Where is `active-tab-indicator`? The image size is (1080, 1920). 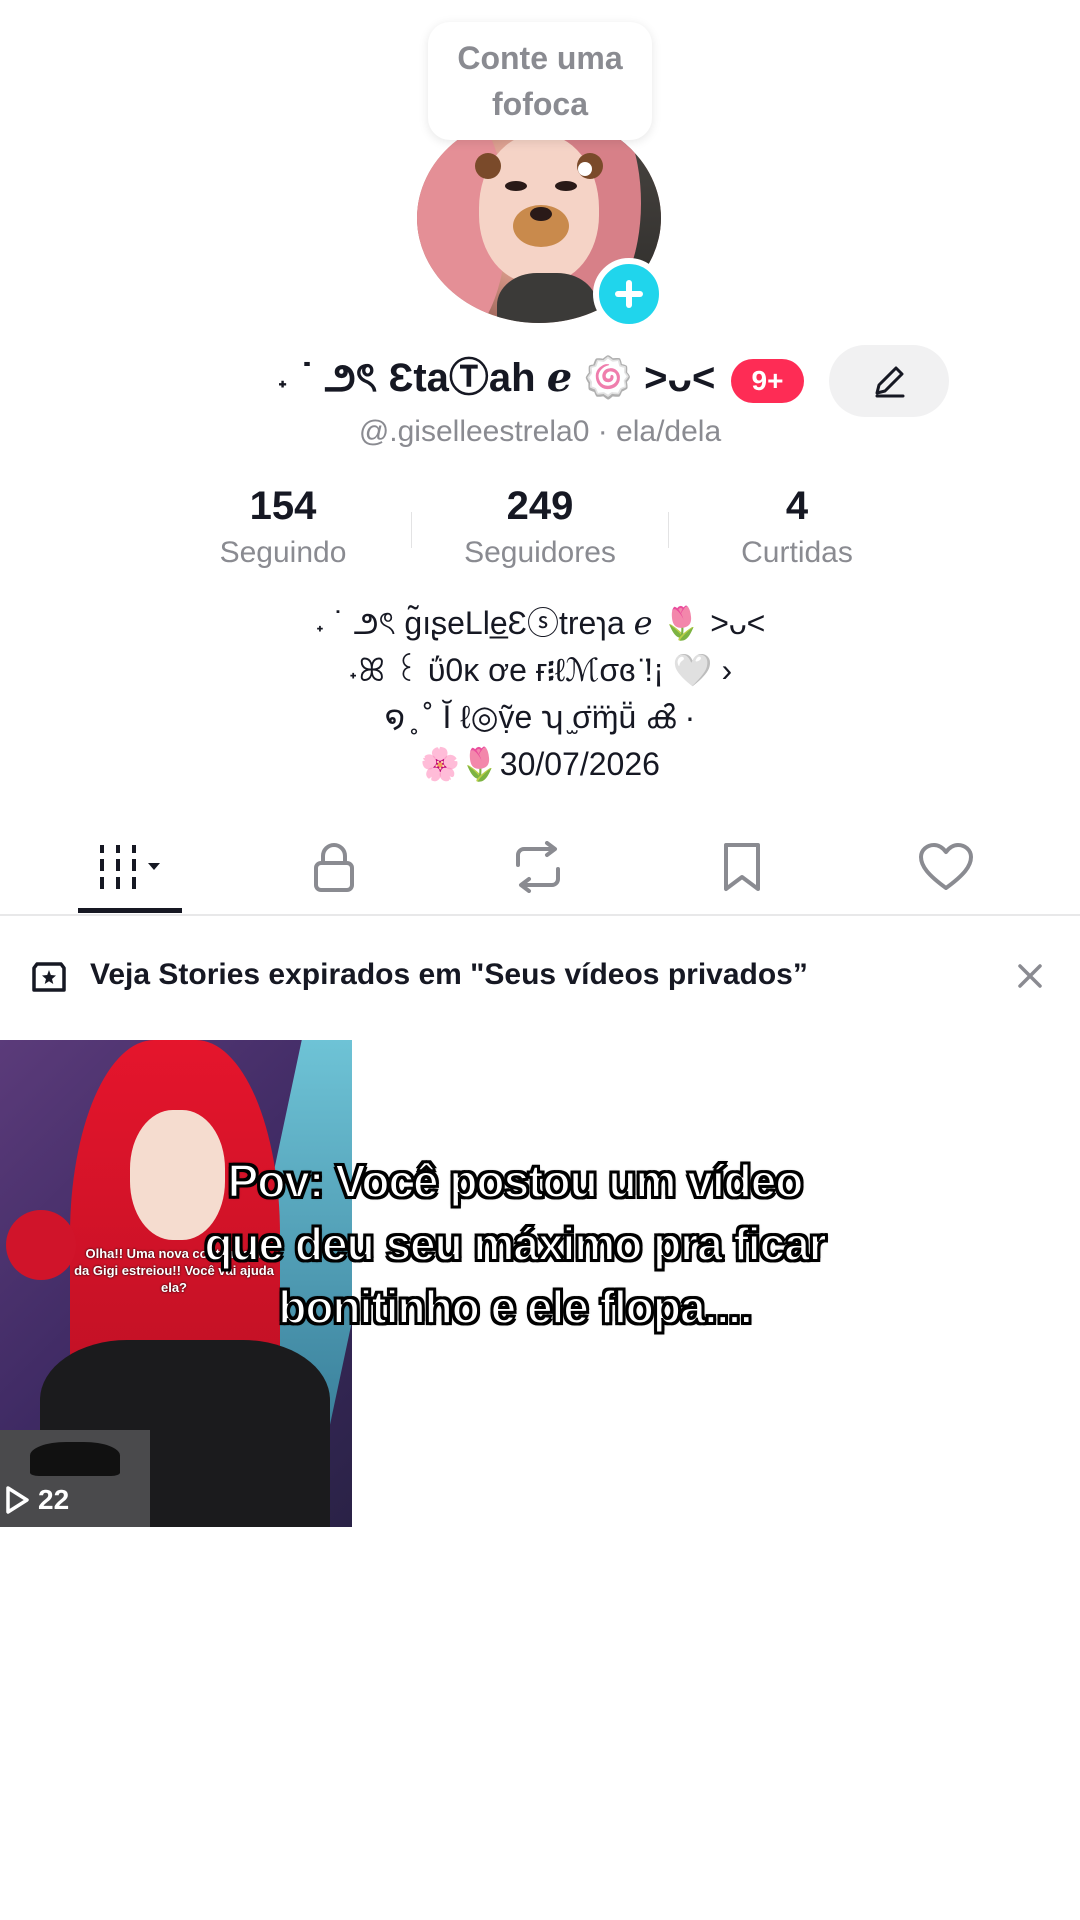 active-tab-indicator is located at coordinates (130, 910).